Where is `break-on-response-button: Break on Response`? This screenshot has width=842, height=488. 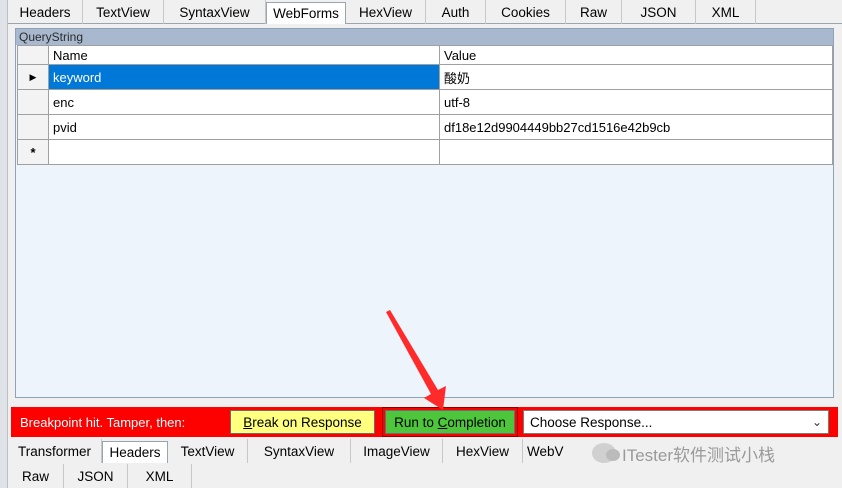
break-on-response-button: Break on Response is located at coordinates (302, 422).